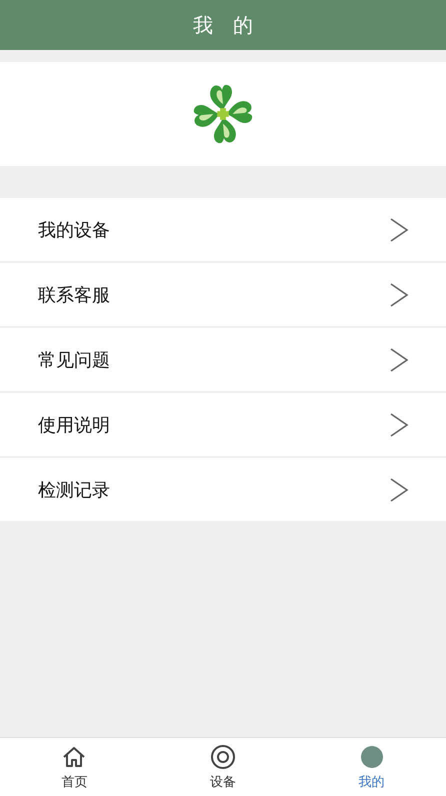 Image resolution: width=446 pixels, height=796 pixels. I want to click on tab: 设备, so click(223, 767).